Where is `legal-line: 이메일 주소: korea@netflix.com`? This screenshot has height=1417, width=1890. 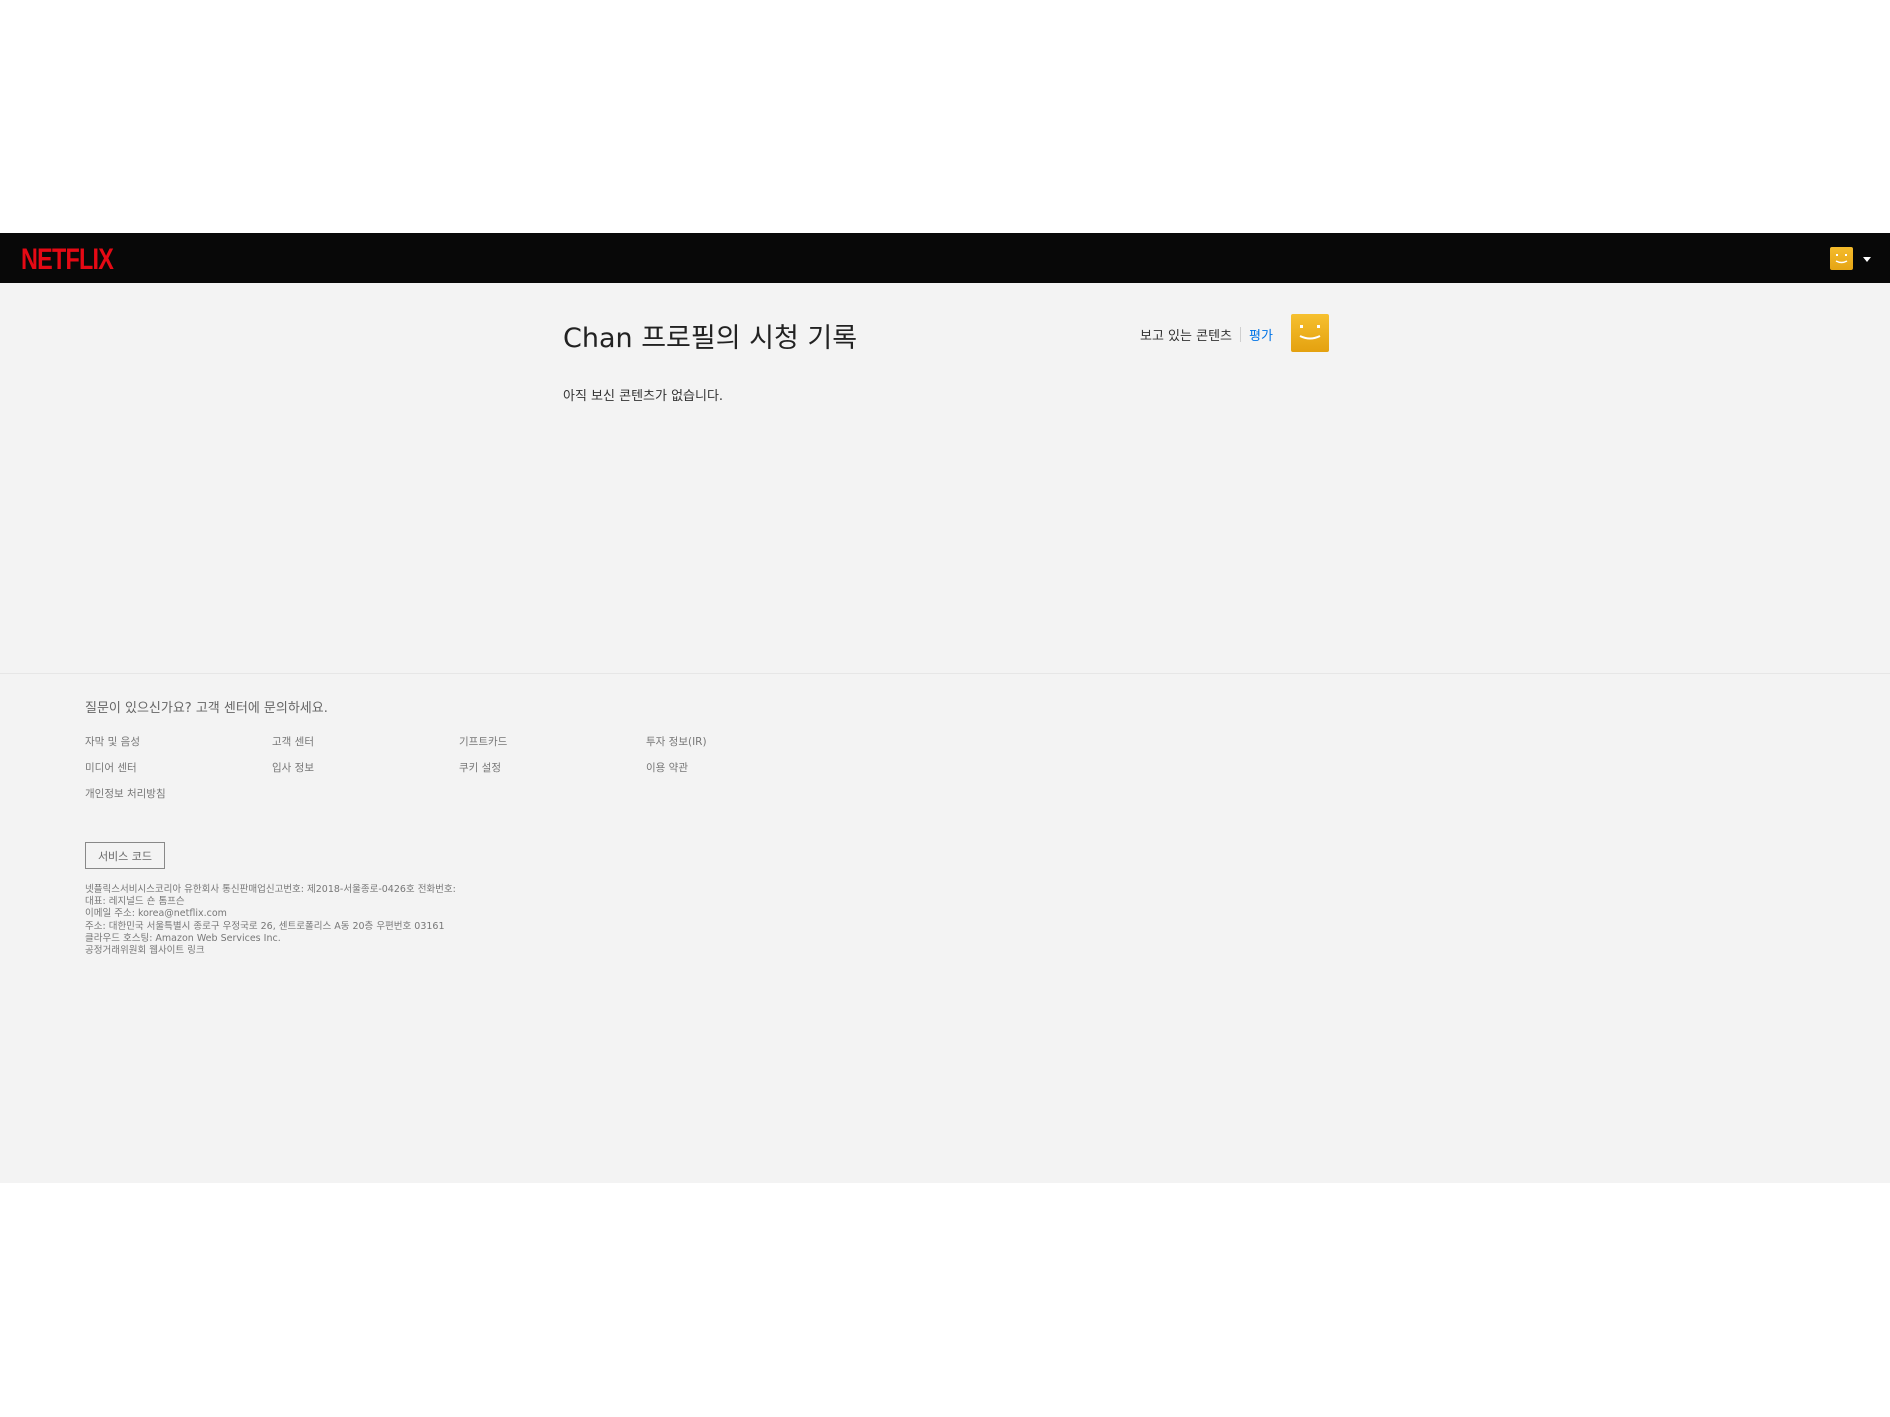 legal-line: 이메일 주소: korea@netflix.com is located at coordinates (156, 914).